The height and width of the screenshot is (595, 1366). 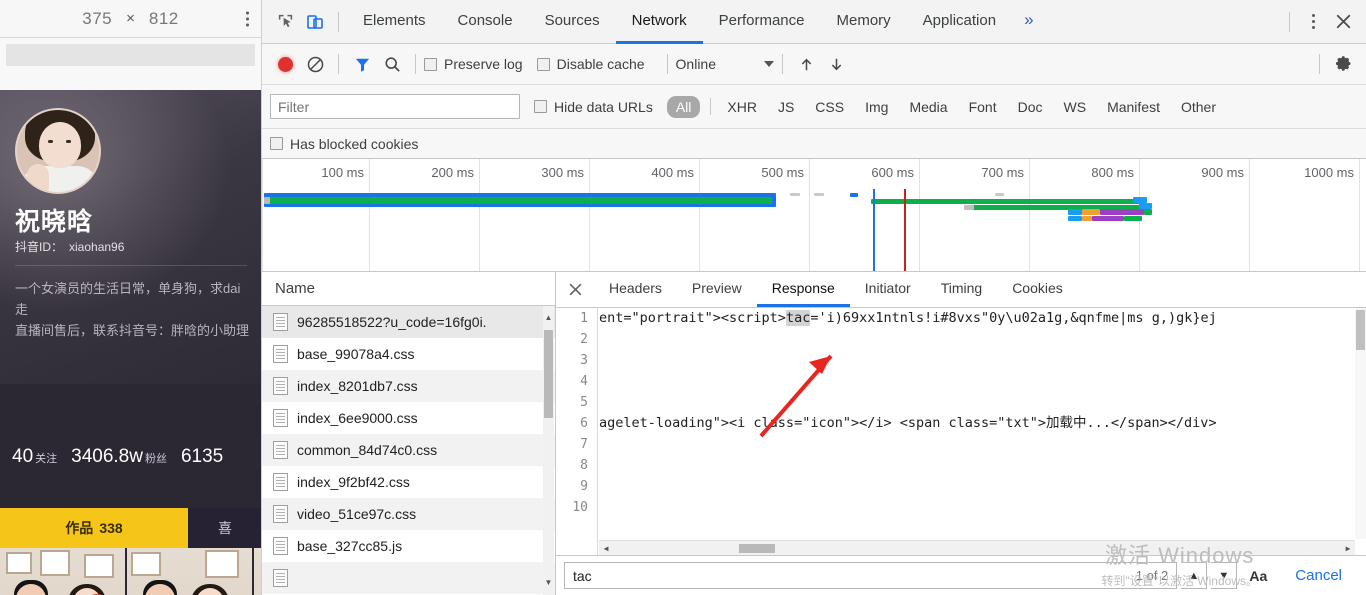 What do you see at coordinates (836, 64) in the screenshot?
I see `export-har-icon` at bounding box center [836, 64].